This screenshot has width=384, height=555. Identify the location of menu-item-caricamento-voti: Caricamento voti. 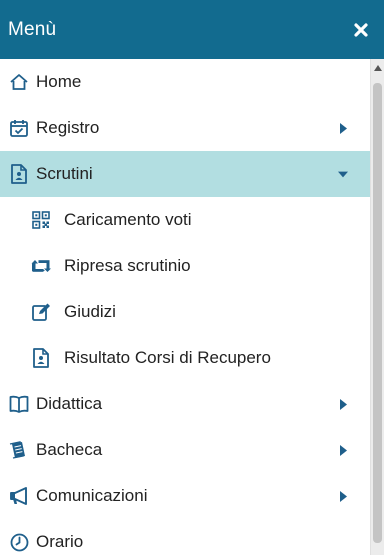
(185, 220).